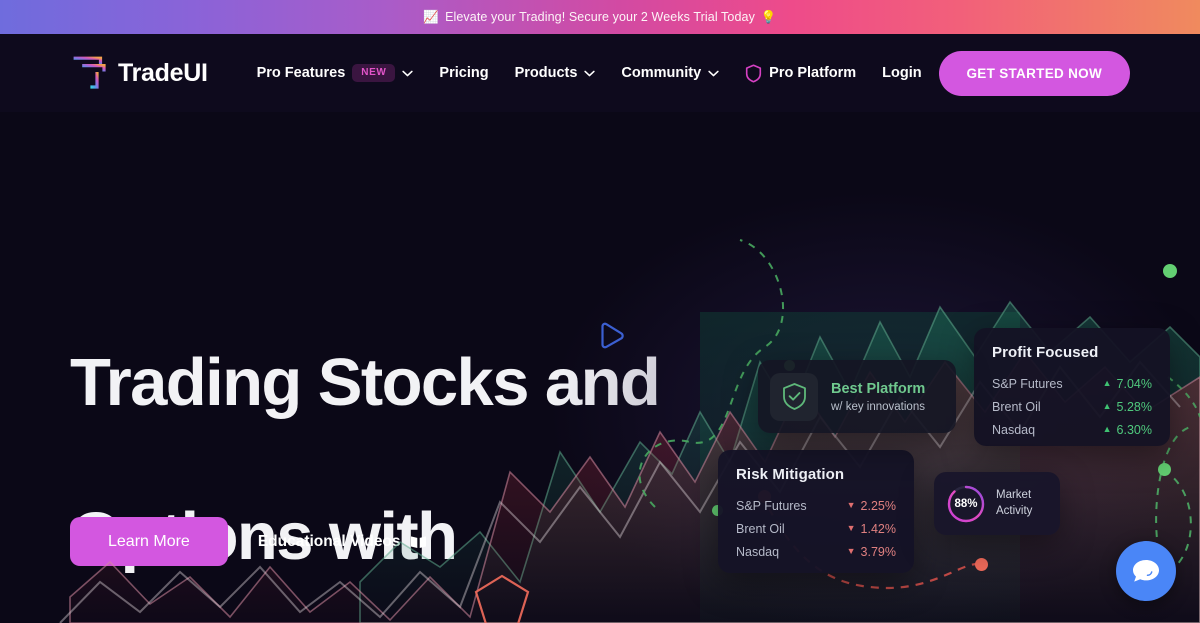 This screenshot has width=1200, height=623. I want to click on market-activity-card: 88% Market Activity, so click(997, 503).